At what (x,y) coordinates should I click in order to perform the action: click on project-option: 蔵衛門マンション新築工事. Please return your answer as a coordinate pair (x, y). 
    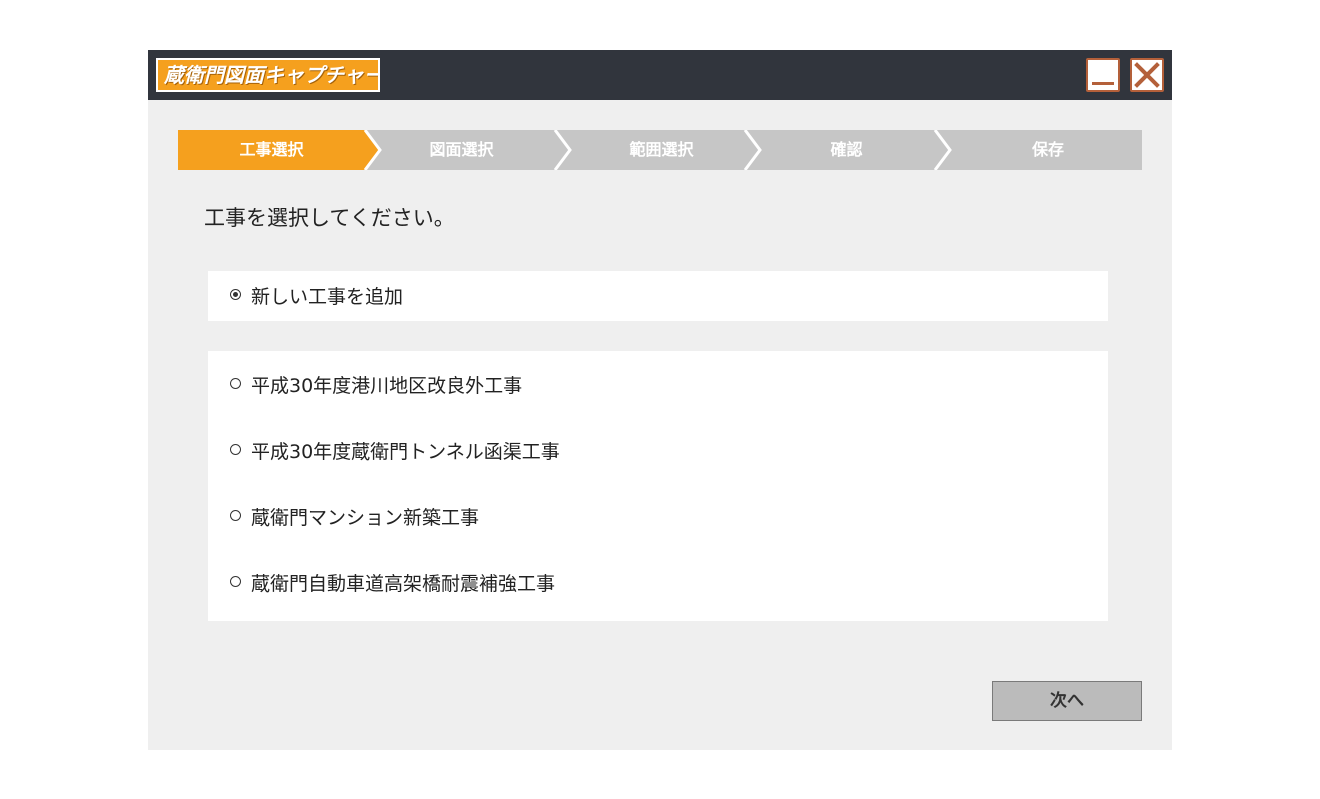
    Looking at the image, I should click on (658, 517).